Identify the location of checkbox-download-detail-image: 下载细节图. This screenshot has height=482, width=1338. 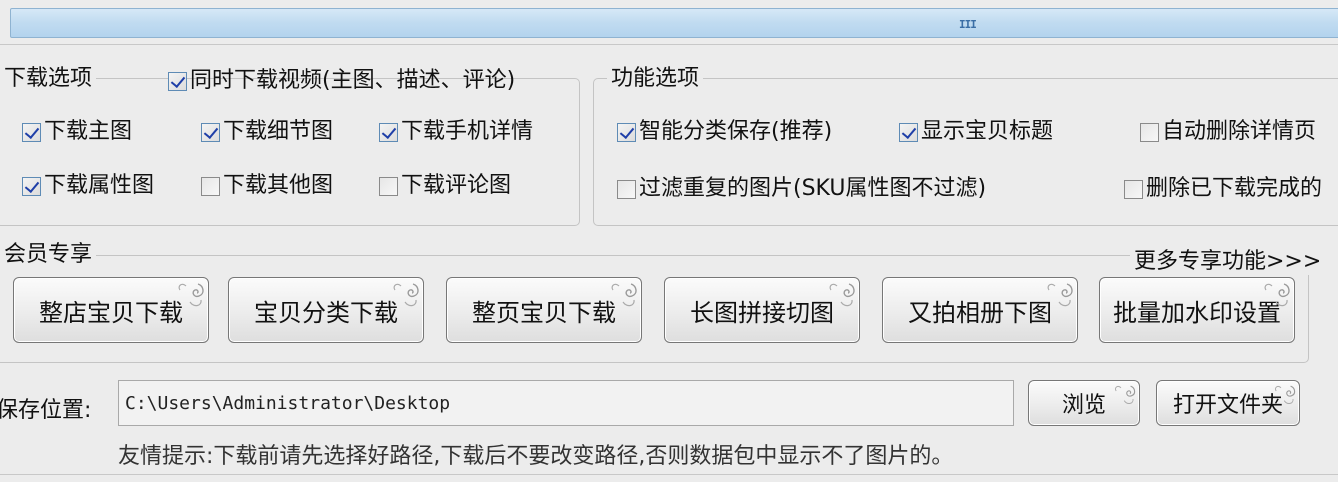
(267, 132).